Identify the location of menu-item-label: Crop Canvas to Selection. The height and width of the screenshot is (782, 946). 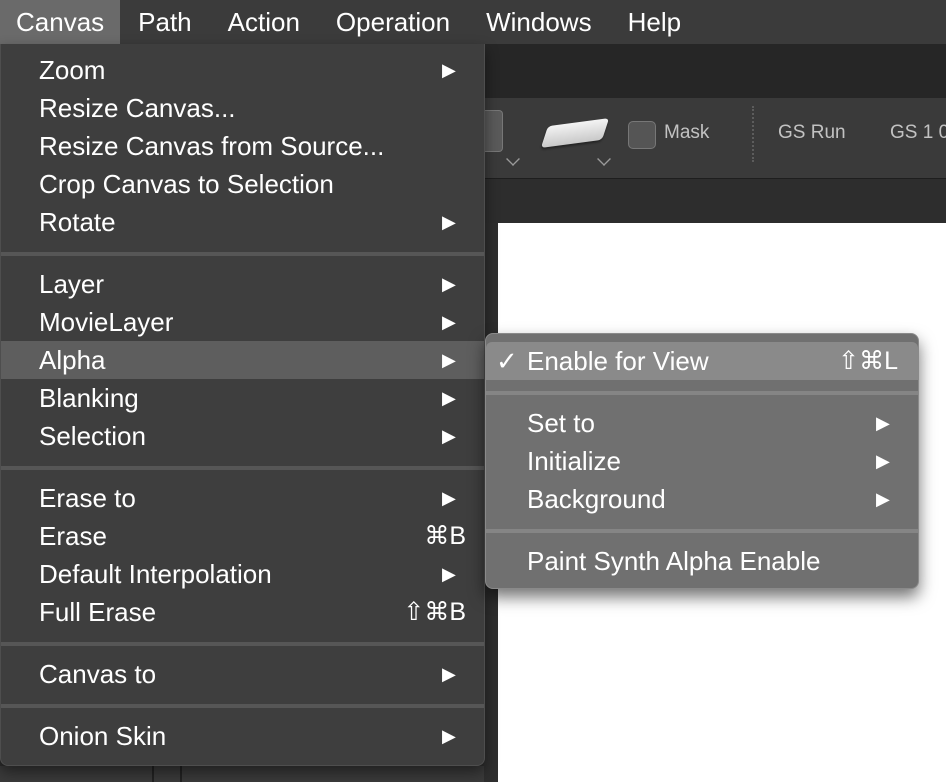
(186, 184).